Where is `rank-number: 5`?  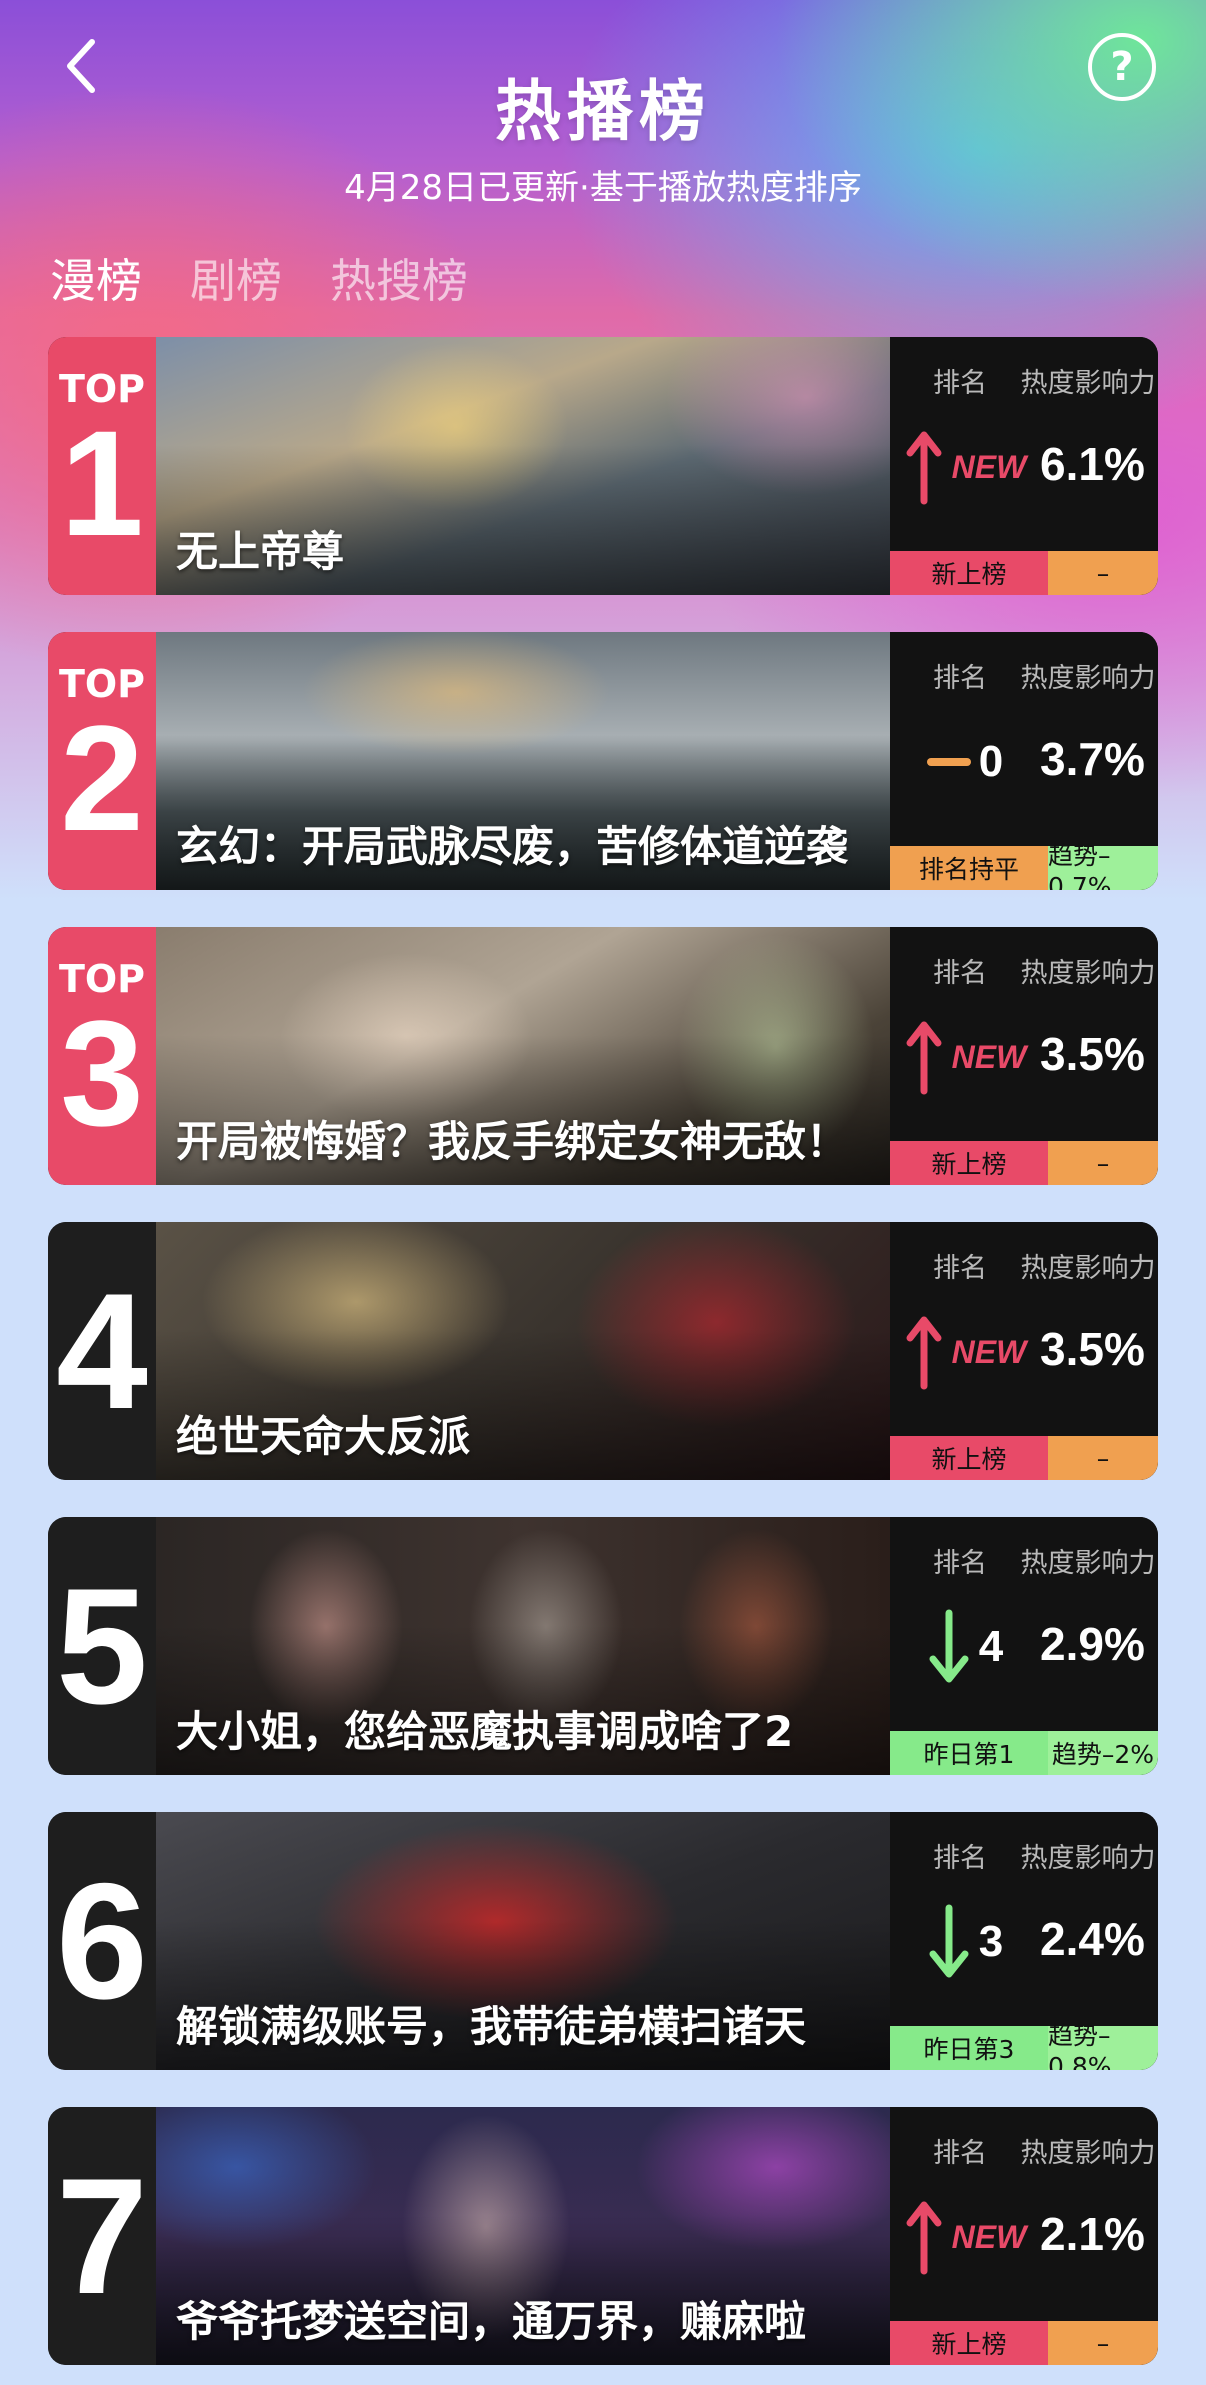
rank-number: 5 is located at coordinates (102, 1645).